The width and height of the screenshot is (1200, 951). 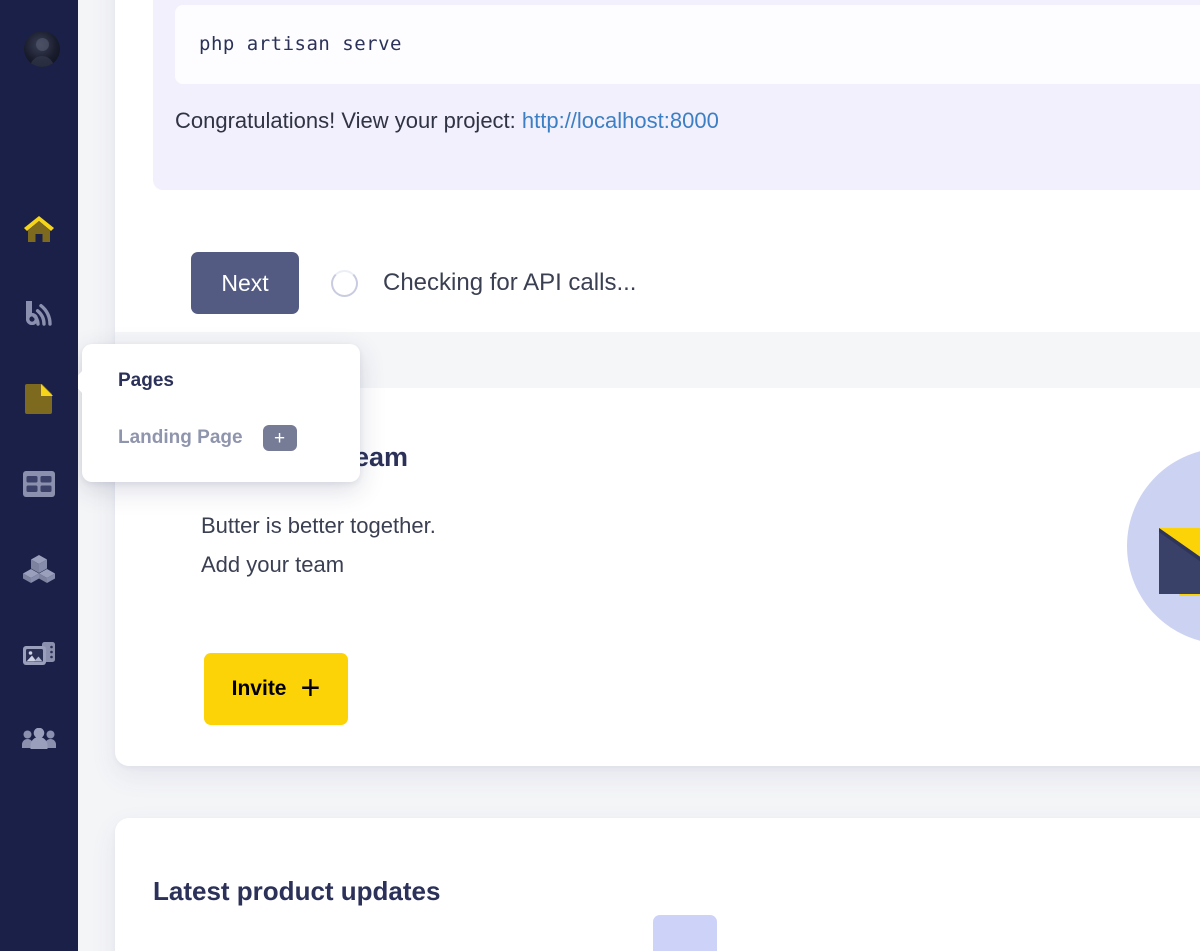 I want to click on invite-button-label: Invite, so click(x=259, y=688).